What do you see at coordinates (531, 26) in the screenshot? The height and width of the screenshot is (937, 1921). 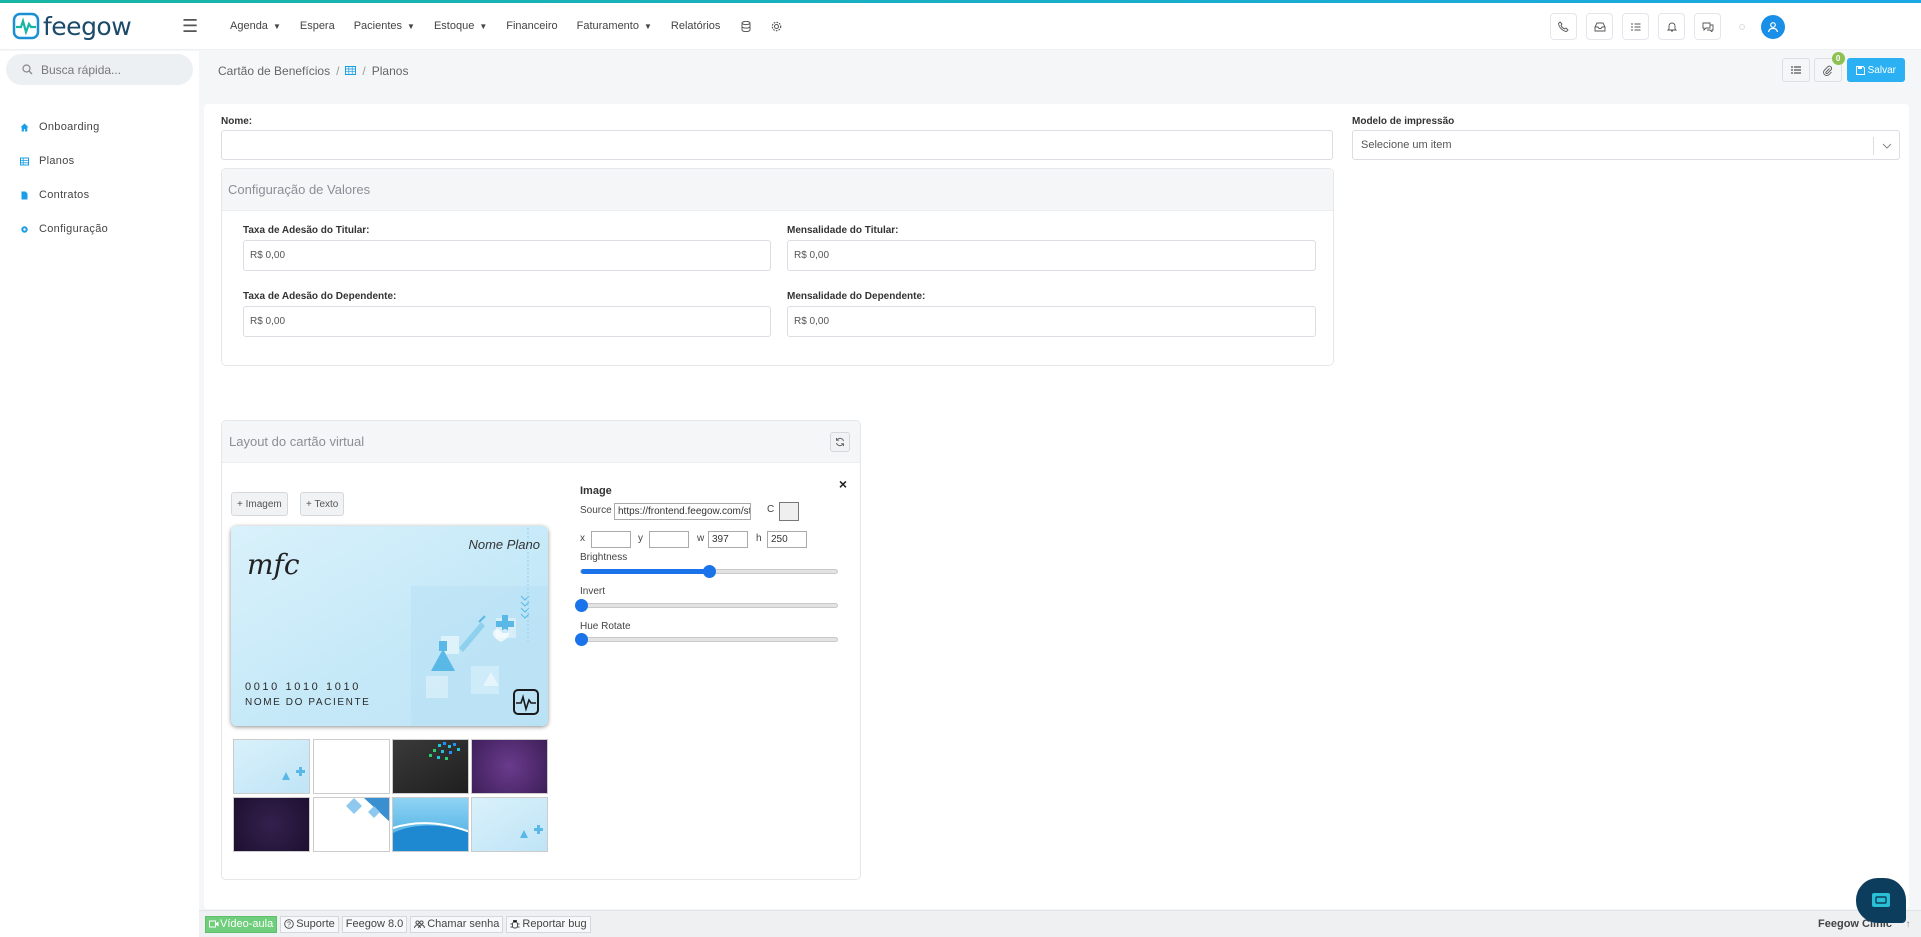 I see `menu-financeiro: Financeiro` at bounding box center [531, 26].